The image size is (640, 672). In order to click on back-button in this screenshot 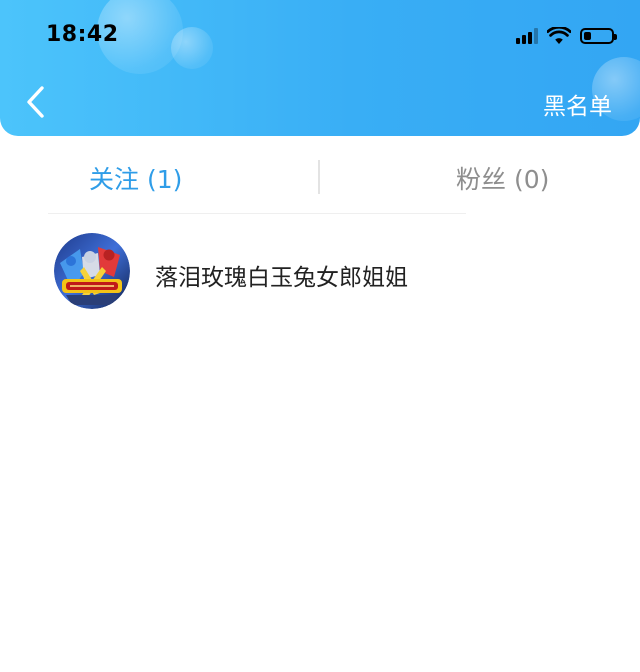, I will do `click(35, 102)`.